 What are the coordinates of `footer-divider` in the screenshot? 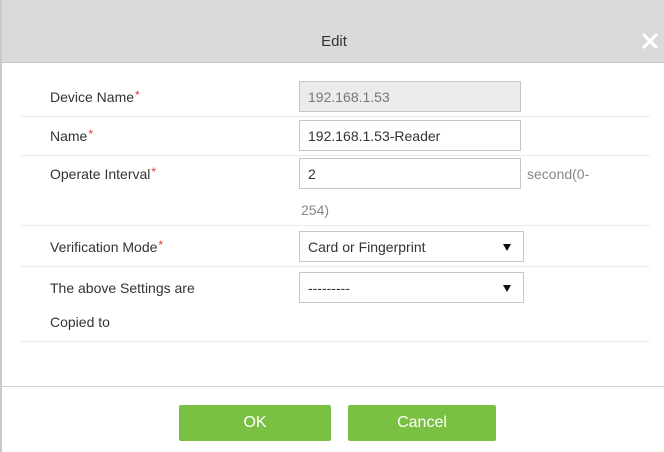 It's located at (333, 386).